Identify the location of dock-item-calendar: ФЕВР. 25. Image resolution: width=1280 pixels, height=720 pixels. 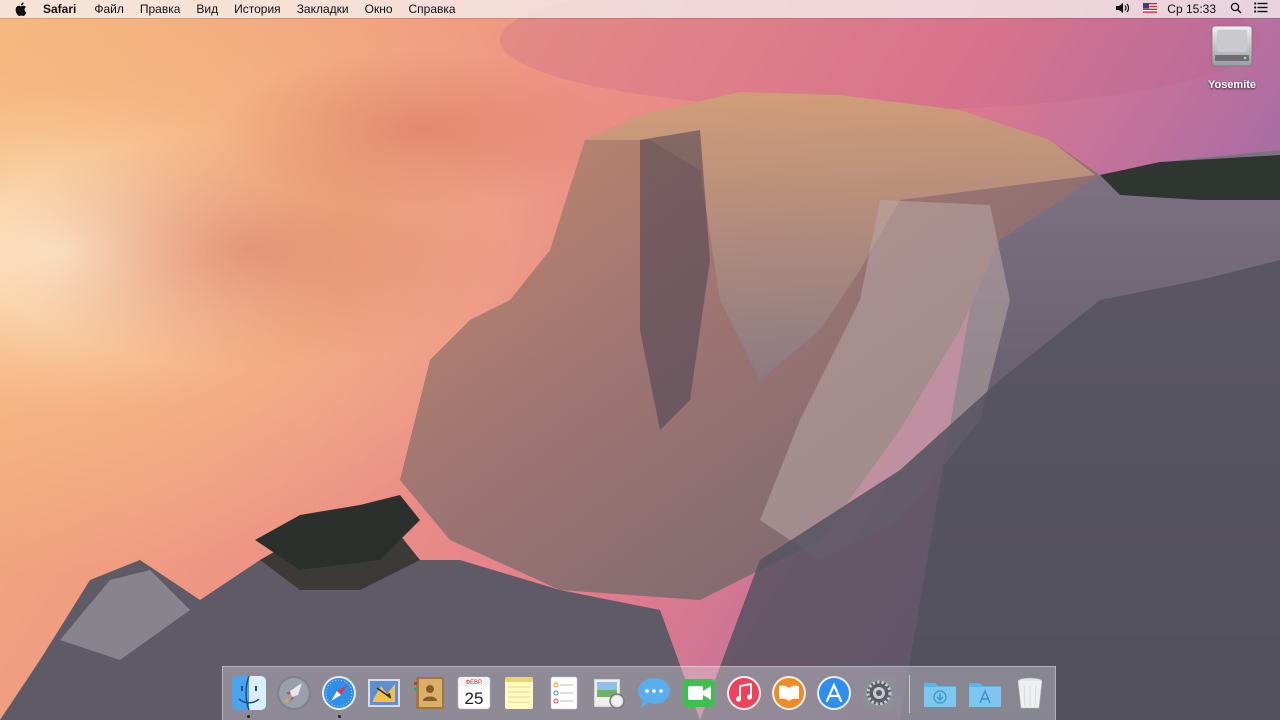
(474, 693).